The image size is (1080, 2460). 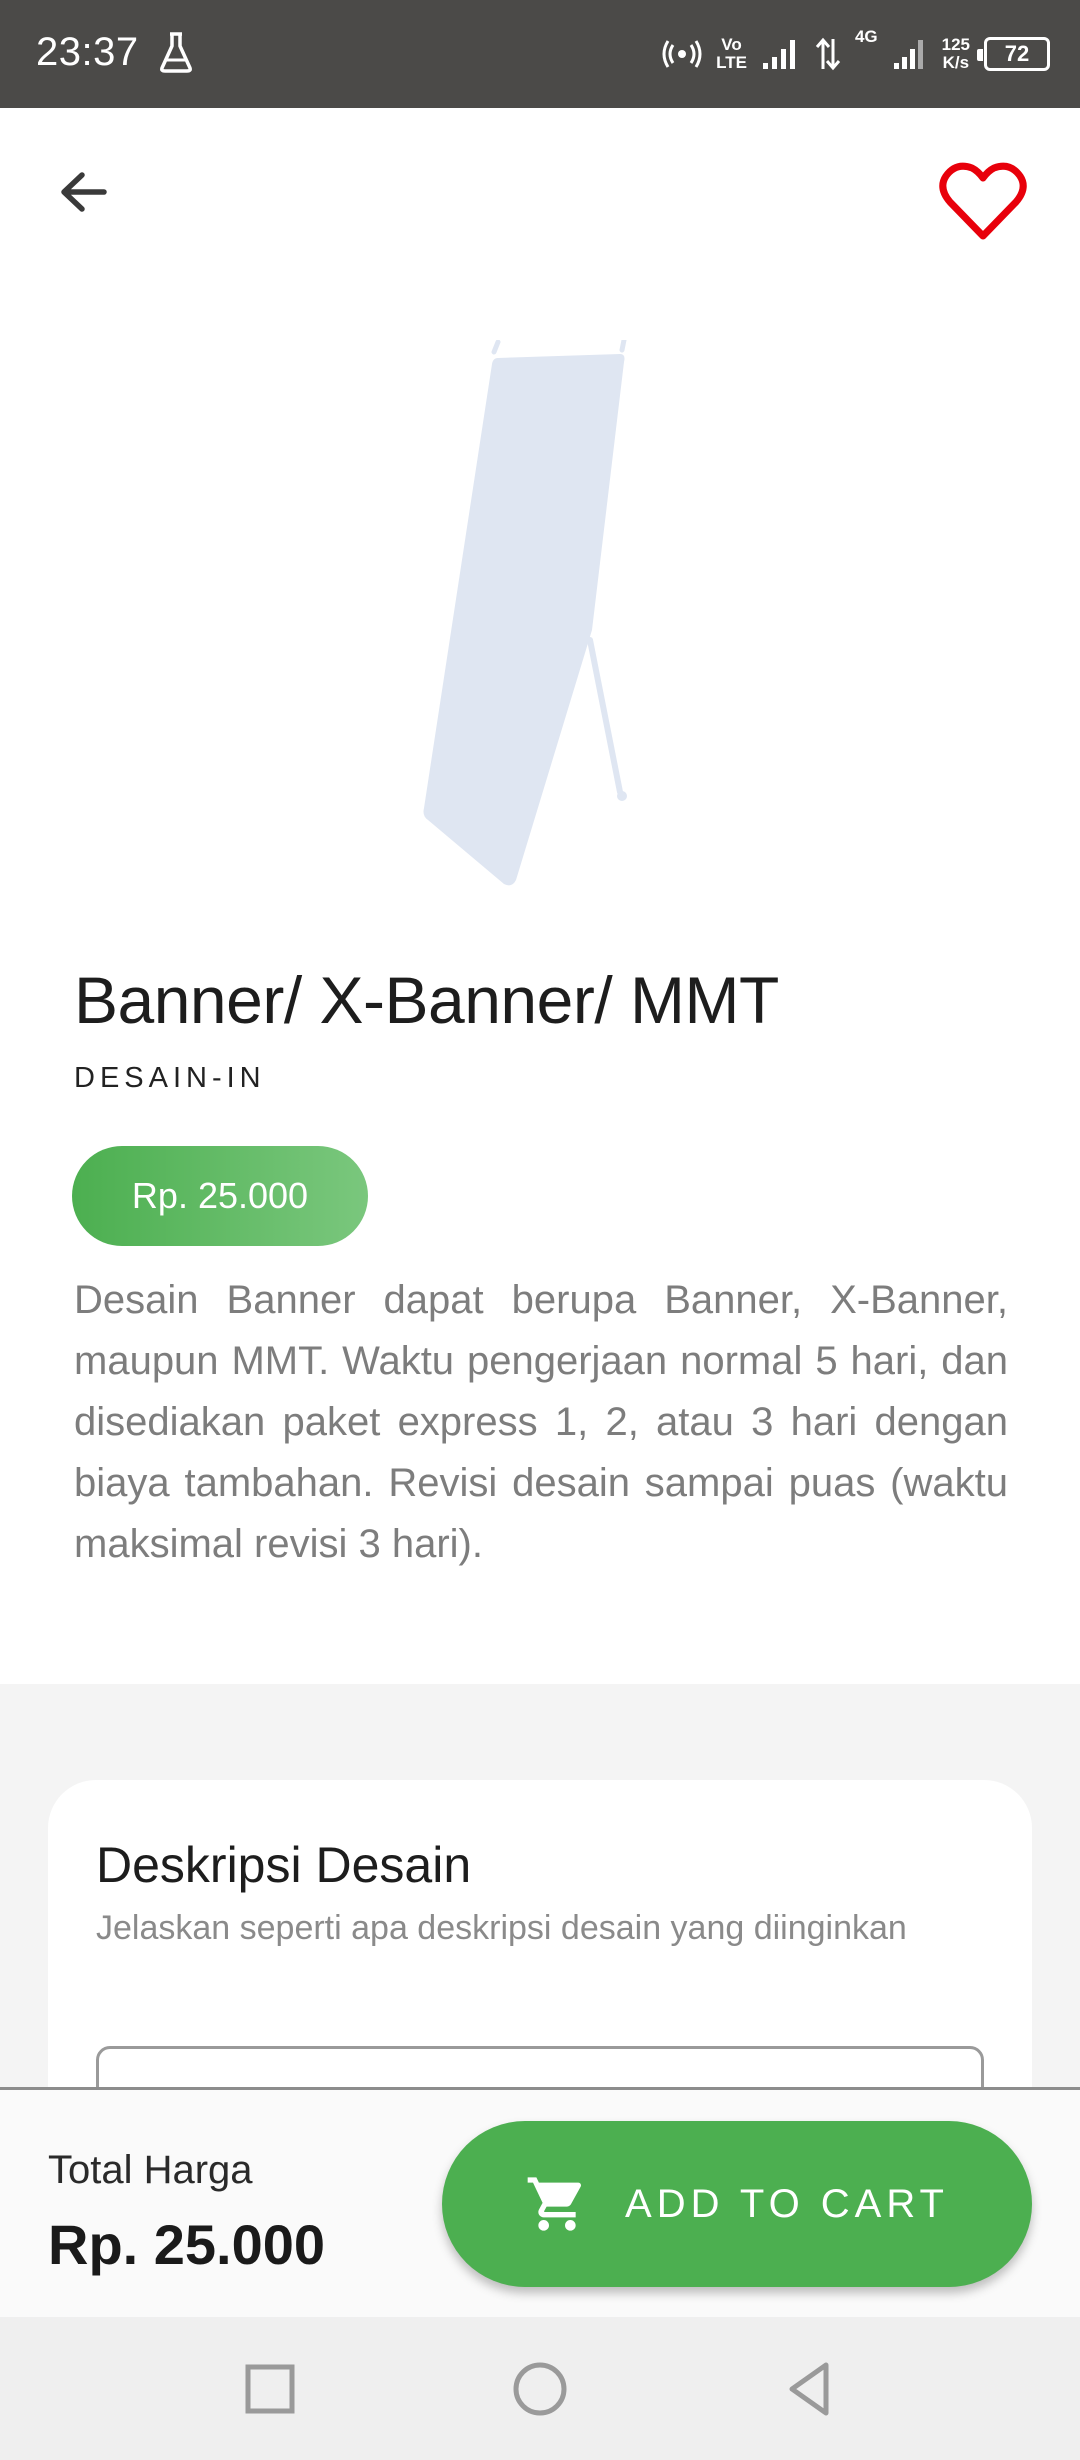 What do you see at coordinates (778, 54) in the screenshot?
I see `signal-1-icon` at bounding box center [778, 54].